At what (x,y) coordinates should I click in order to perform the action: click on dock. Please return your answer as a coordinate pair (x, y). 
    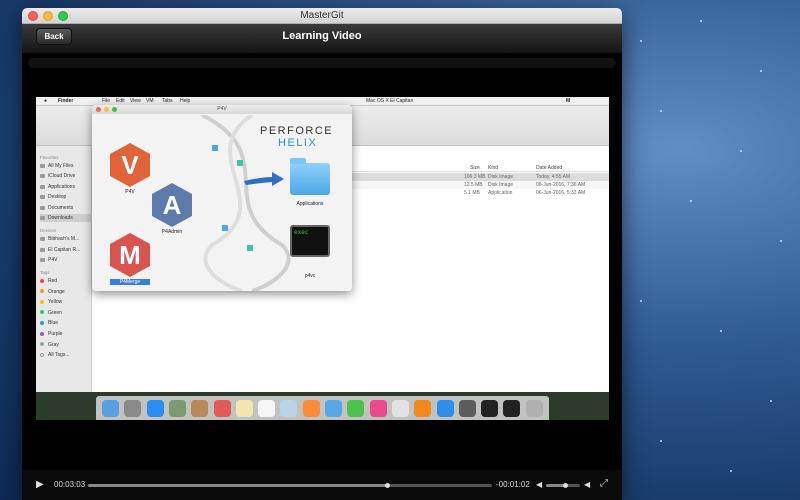
    Looking at the image, I should click on (322, 408).